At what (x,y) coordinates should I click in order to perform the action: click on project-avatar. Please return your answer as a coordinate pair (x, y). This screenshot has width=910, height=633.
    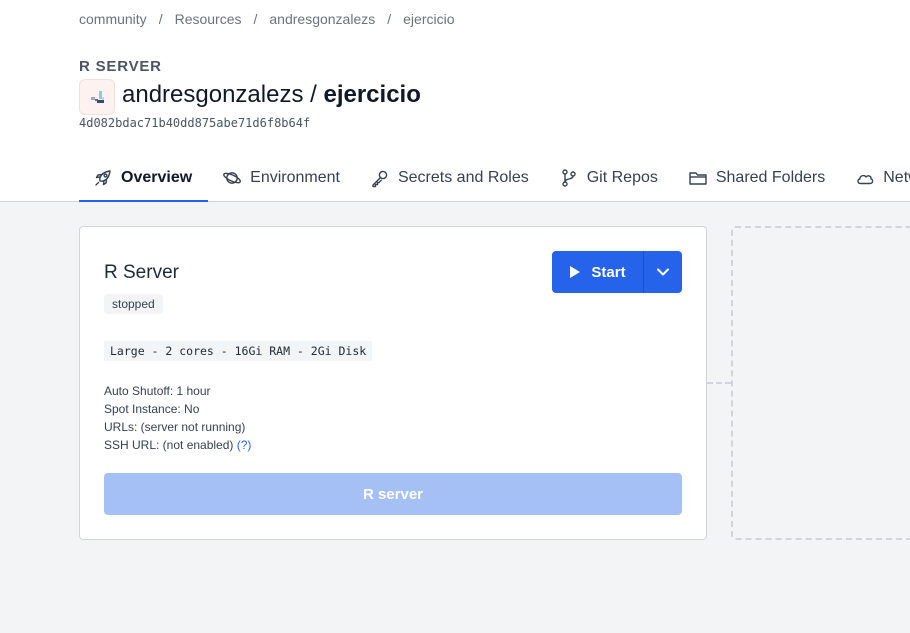
    Looking at the image, I should click on (97, 97).